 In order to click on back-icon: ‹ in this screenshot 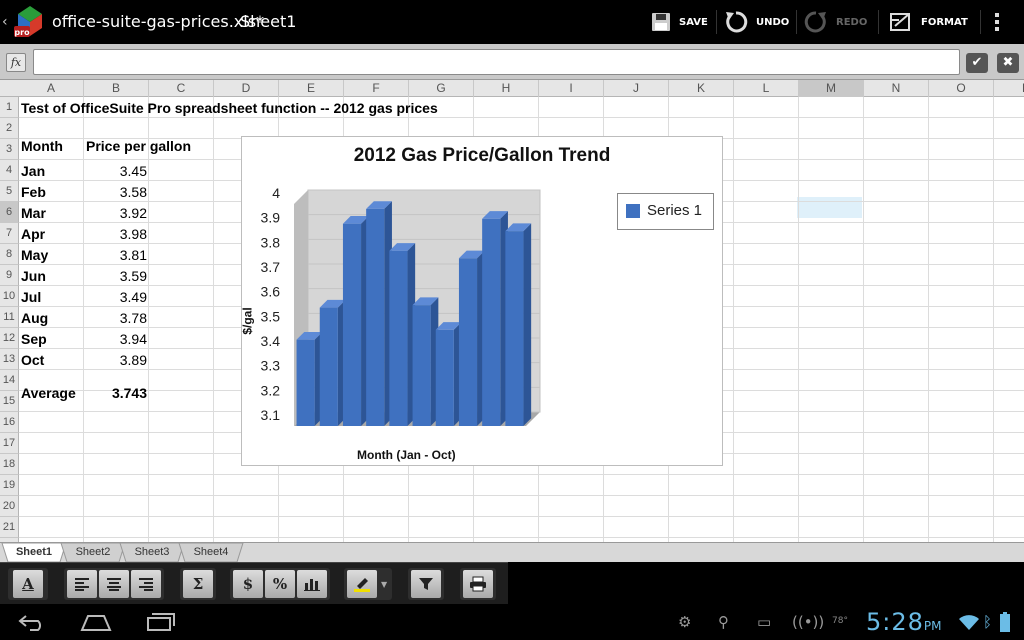, I will do `click(5, 22)`.